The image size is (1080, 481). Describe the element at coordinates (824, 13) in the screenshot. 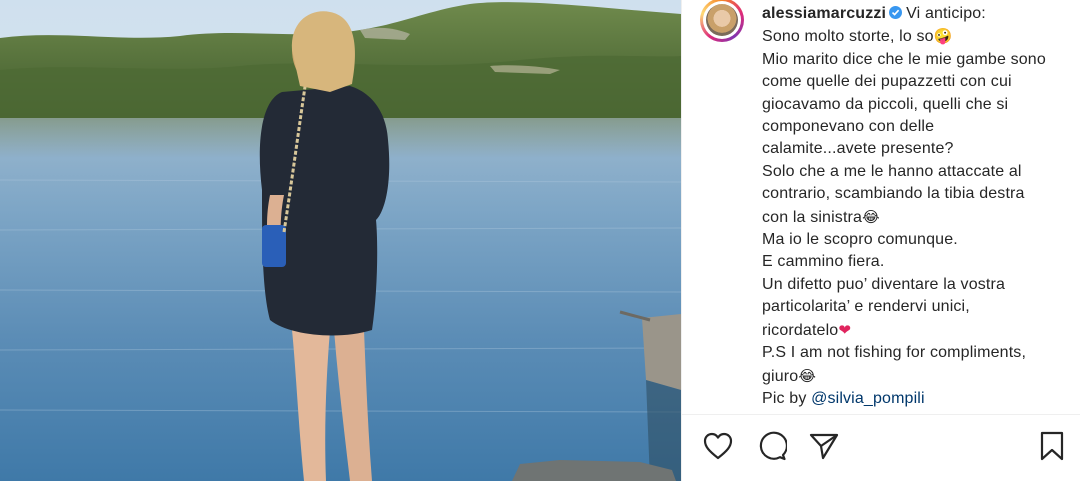

I see `username-link: alessiamarcuzzi` at that location.